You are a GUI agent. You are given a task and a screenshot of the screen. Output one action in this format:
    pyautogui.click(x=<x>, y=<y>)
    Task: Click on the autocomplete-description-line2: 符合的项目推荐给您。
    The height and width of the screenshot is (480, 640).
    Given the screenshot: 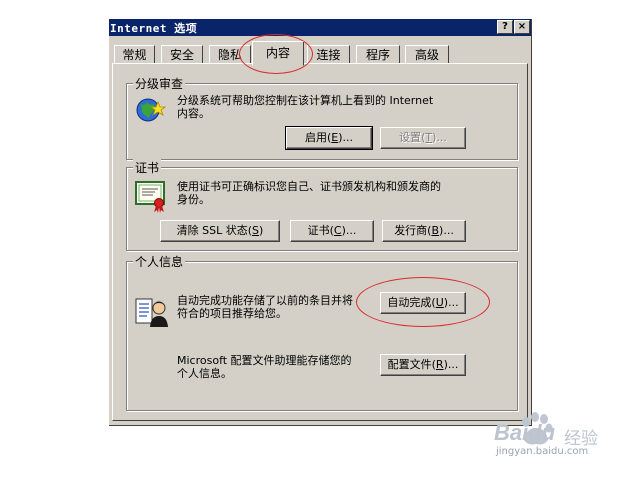 What is the action you would take?
    pyautogui.click(x=232, y=313)
    